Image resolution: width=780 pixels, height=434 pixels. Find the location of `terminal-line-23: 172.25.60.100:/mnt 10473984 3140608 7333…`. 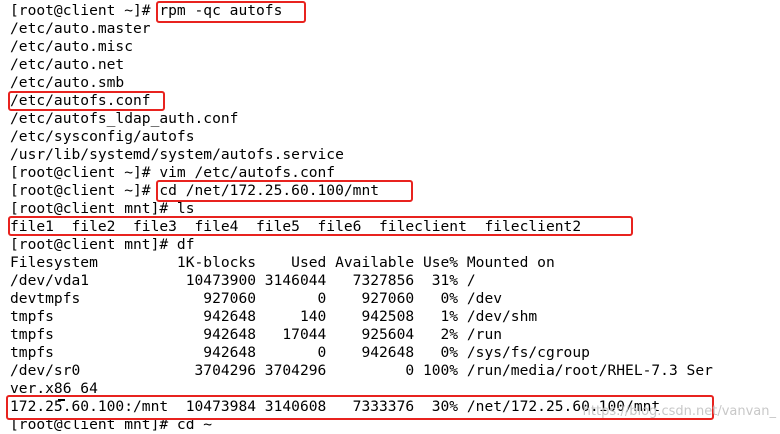

terminal-line-23: 172.25.60.100:/mnt 10473984 3140608 7333… is located at coordinates (335, 406).